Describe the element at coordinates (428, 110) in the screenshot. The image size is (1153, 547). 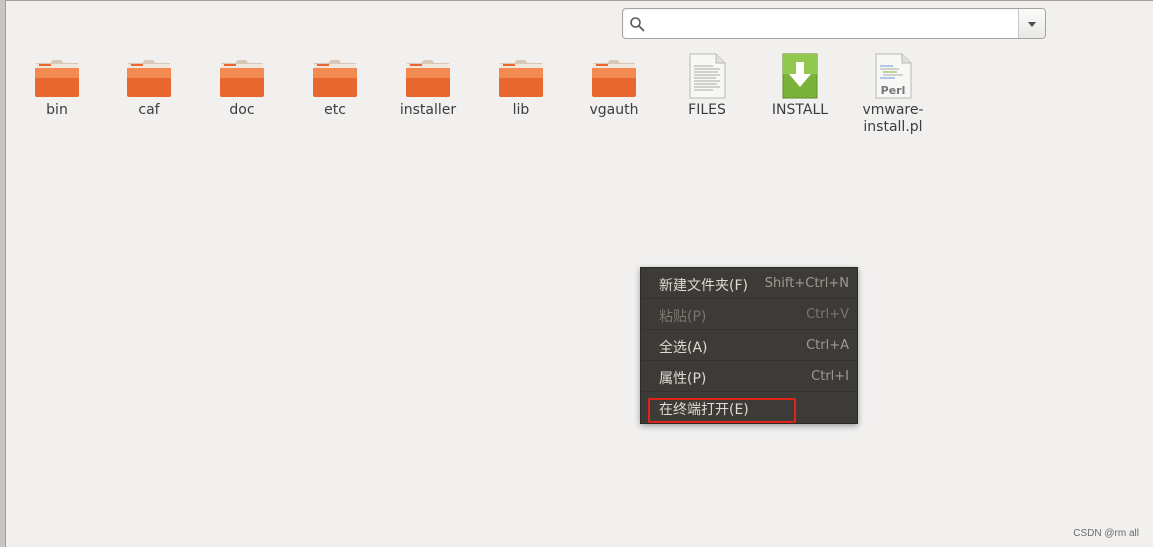
I see `file-label: installer` at that location.